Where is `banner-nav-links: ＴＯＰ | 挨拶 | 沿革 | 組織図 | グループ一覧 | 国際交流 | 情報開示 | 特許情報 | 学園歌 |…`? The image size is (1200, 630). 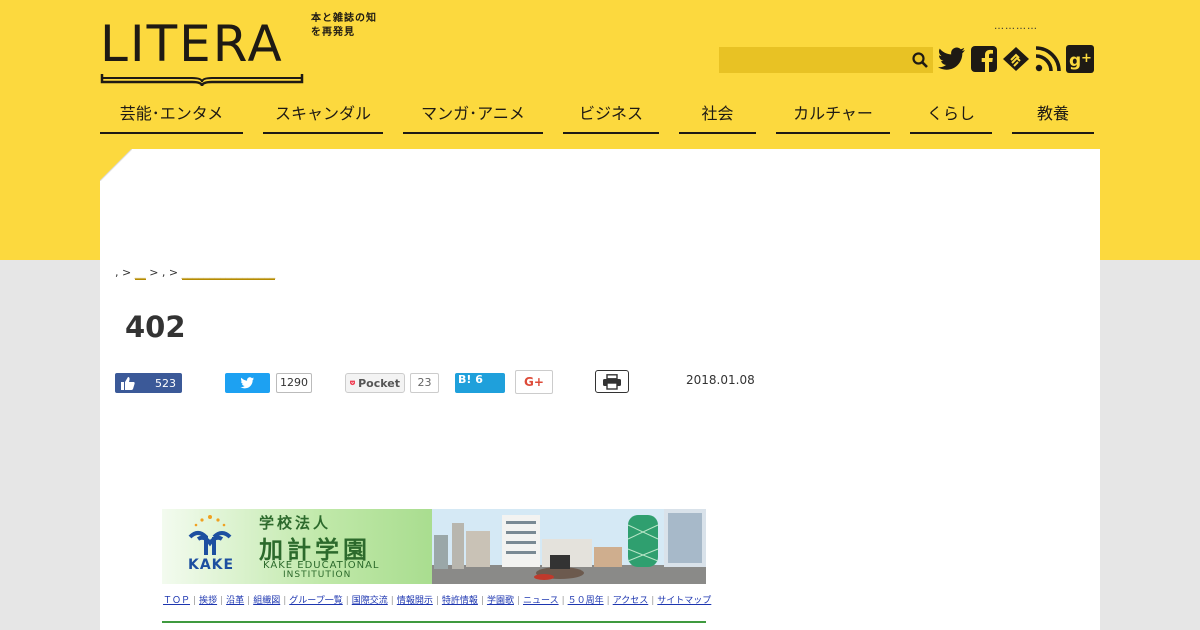
banner-nav-links: ＴＯＰ | 挨拶 | 沿革 | 組織図 | グループ一覧 | 国際交流 | 情報開示 | 特許情報 | 学園歌 |… is located at coordinates (437, 601).